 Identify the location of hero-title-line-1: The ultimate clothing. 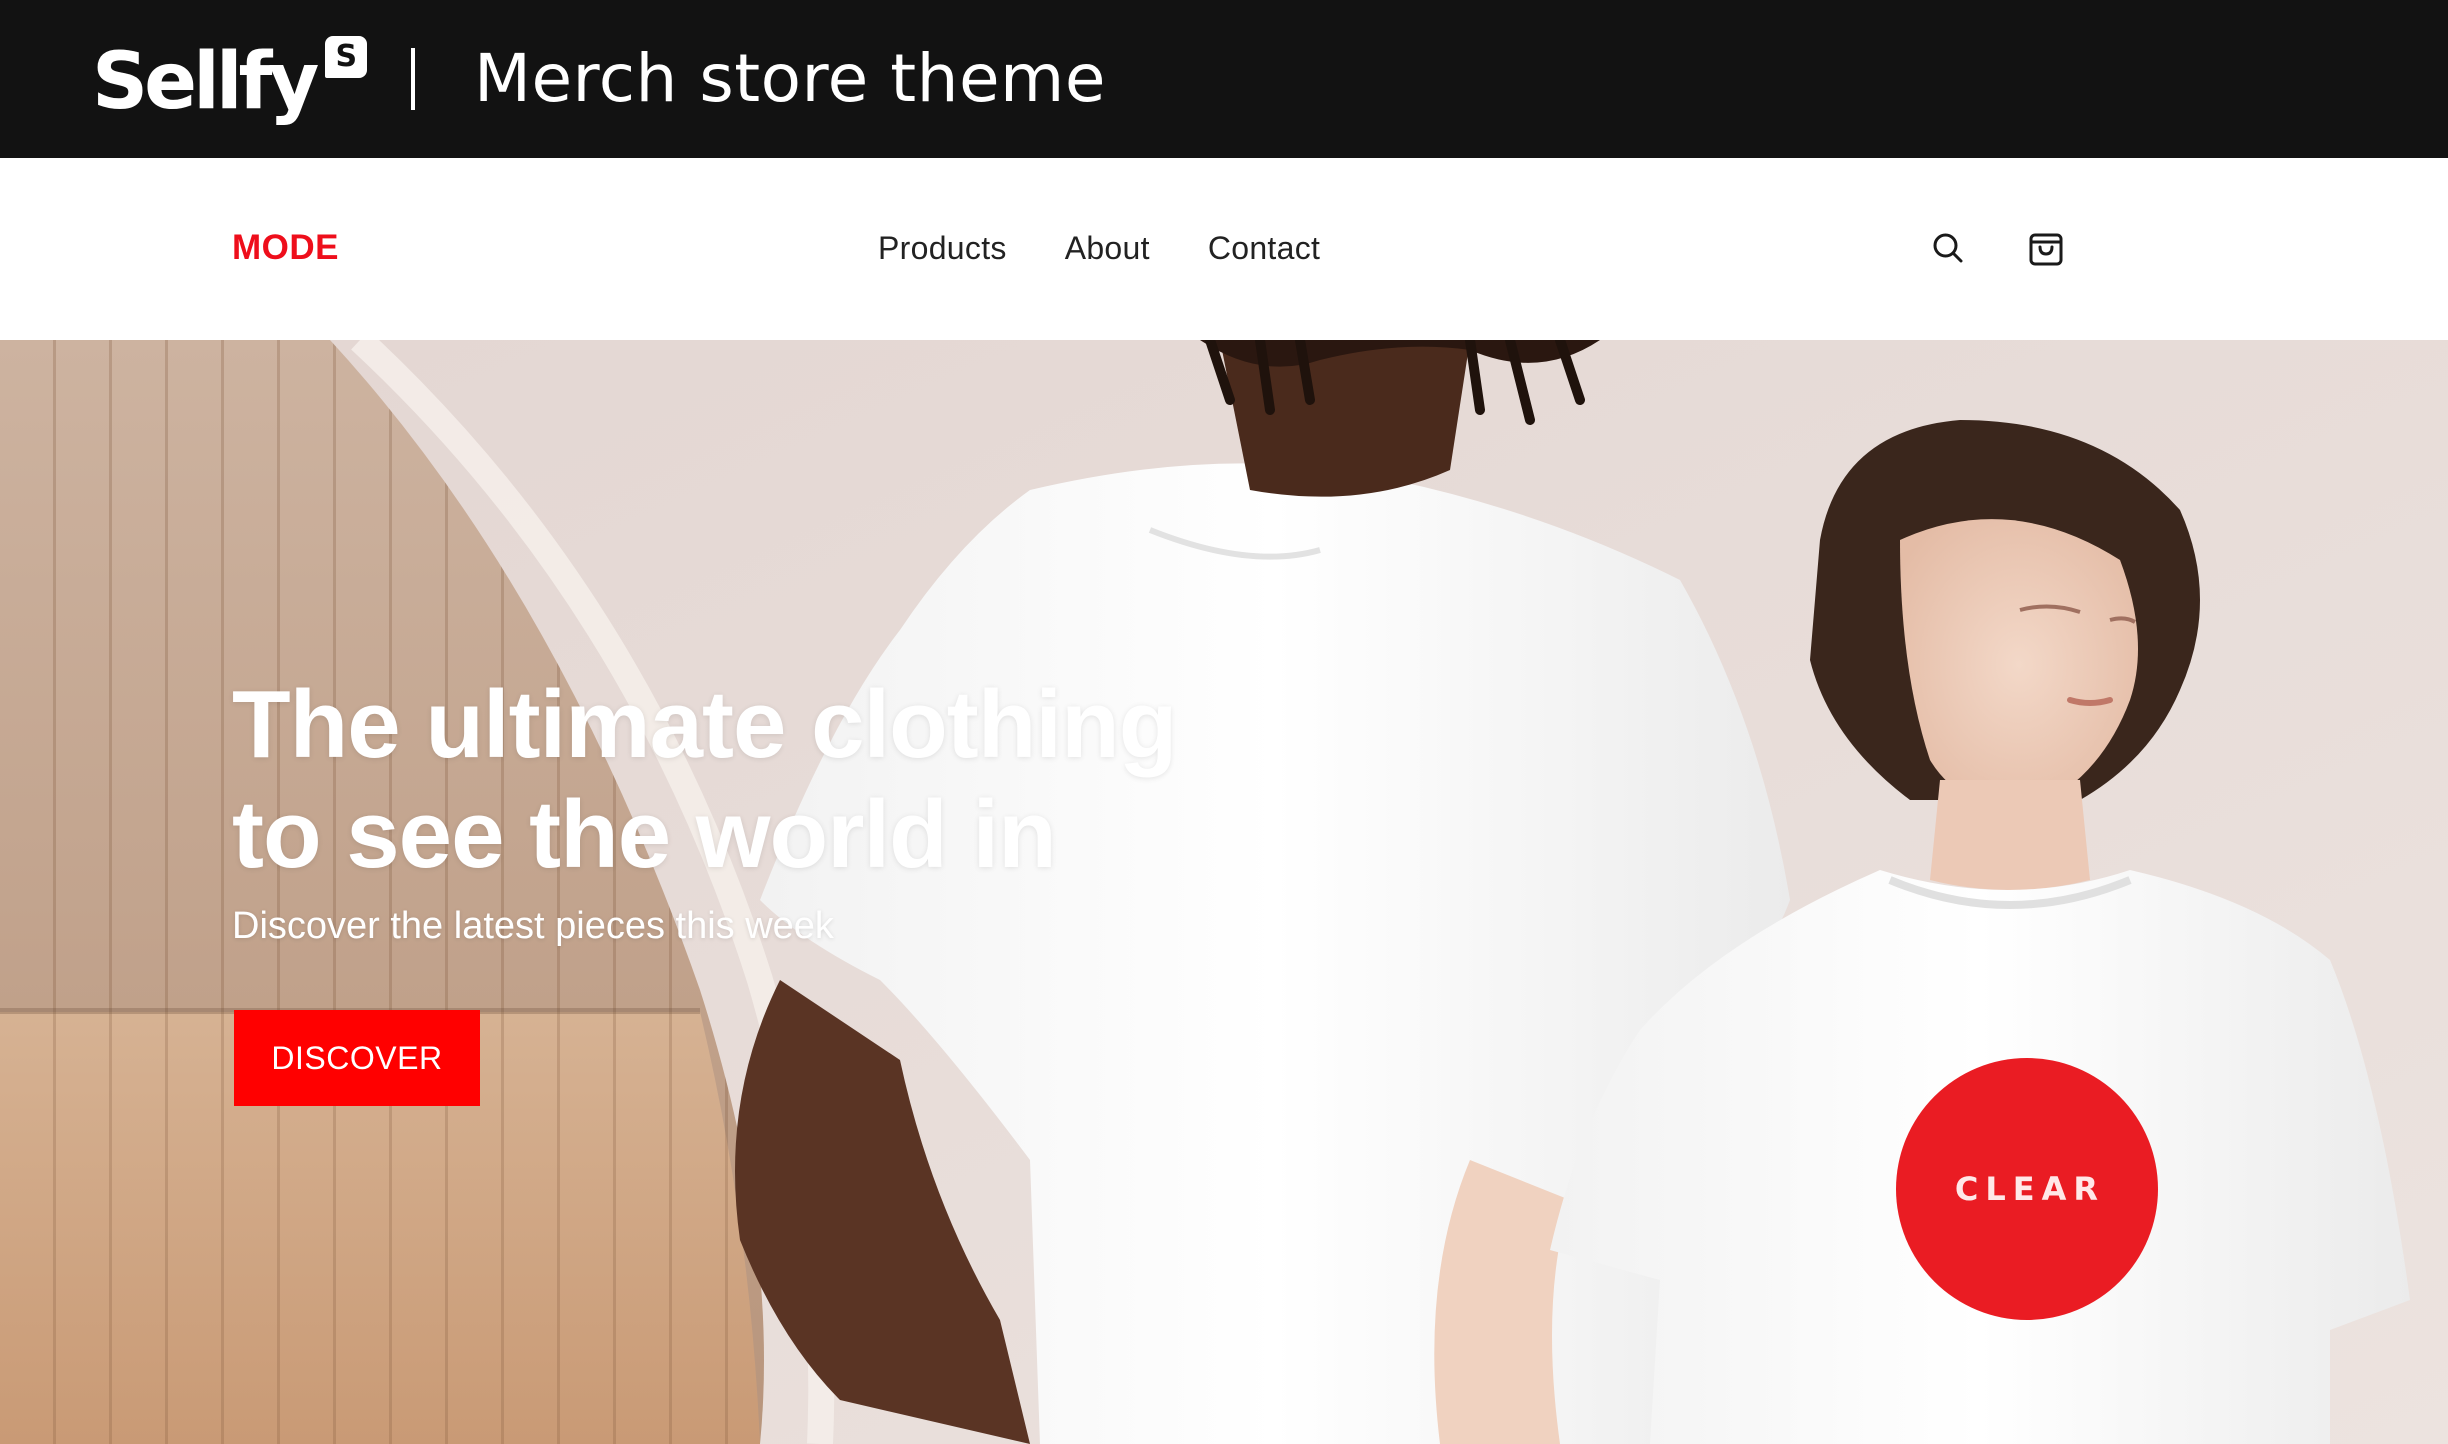
(704, 724).